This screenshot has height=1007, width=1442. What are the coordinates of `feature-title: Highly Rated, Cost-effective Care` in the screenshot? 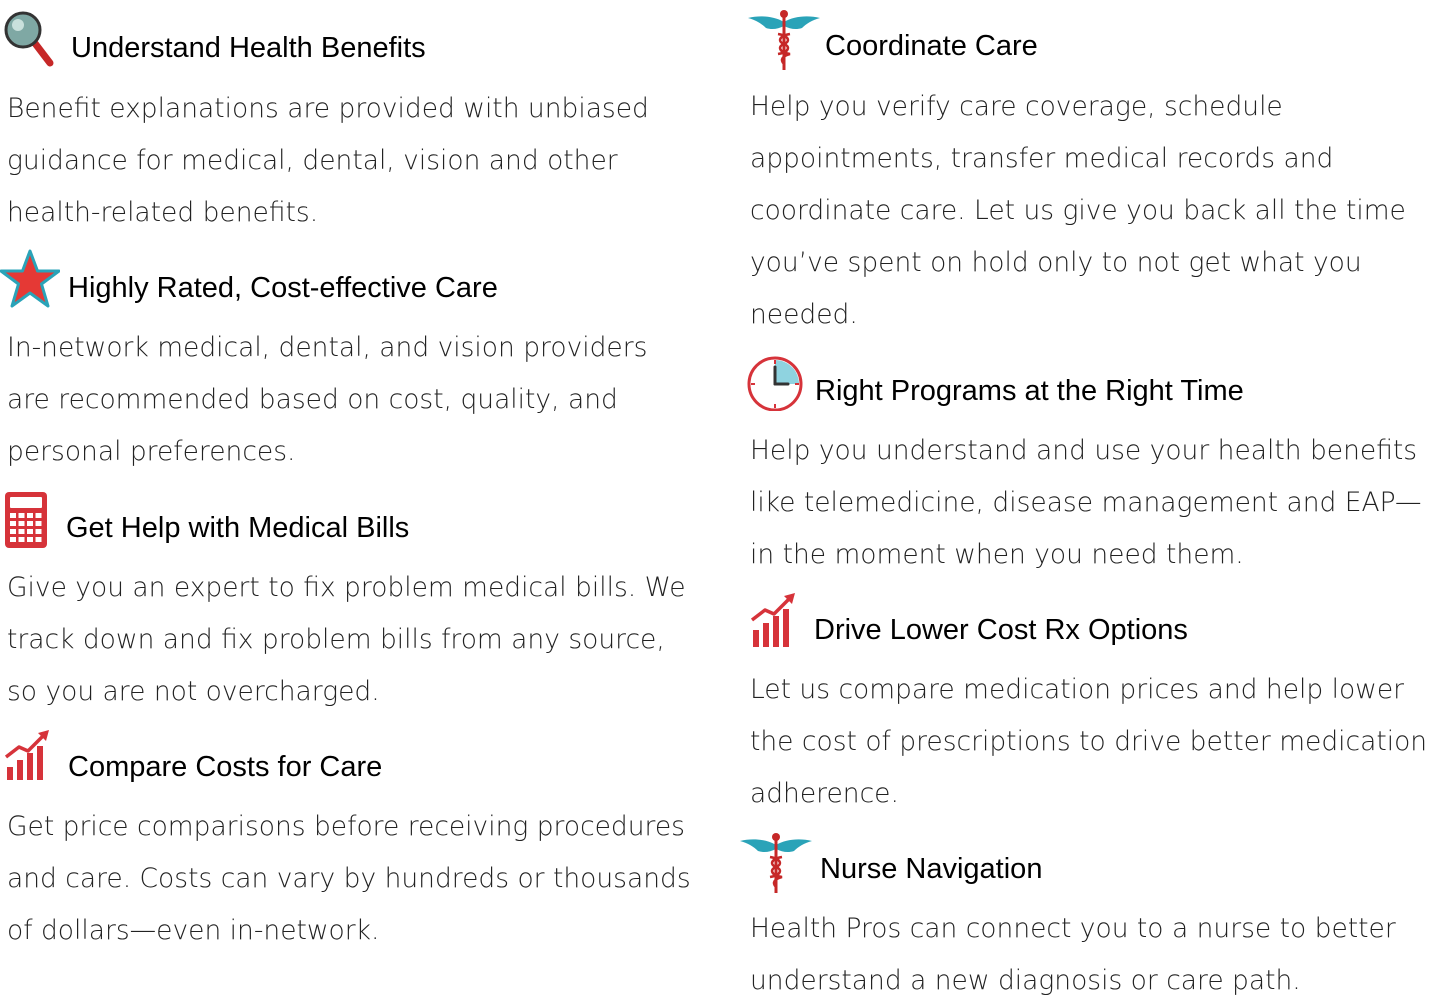 It's located at (283, 288).